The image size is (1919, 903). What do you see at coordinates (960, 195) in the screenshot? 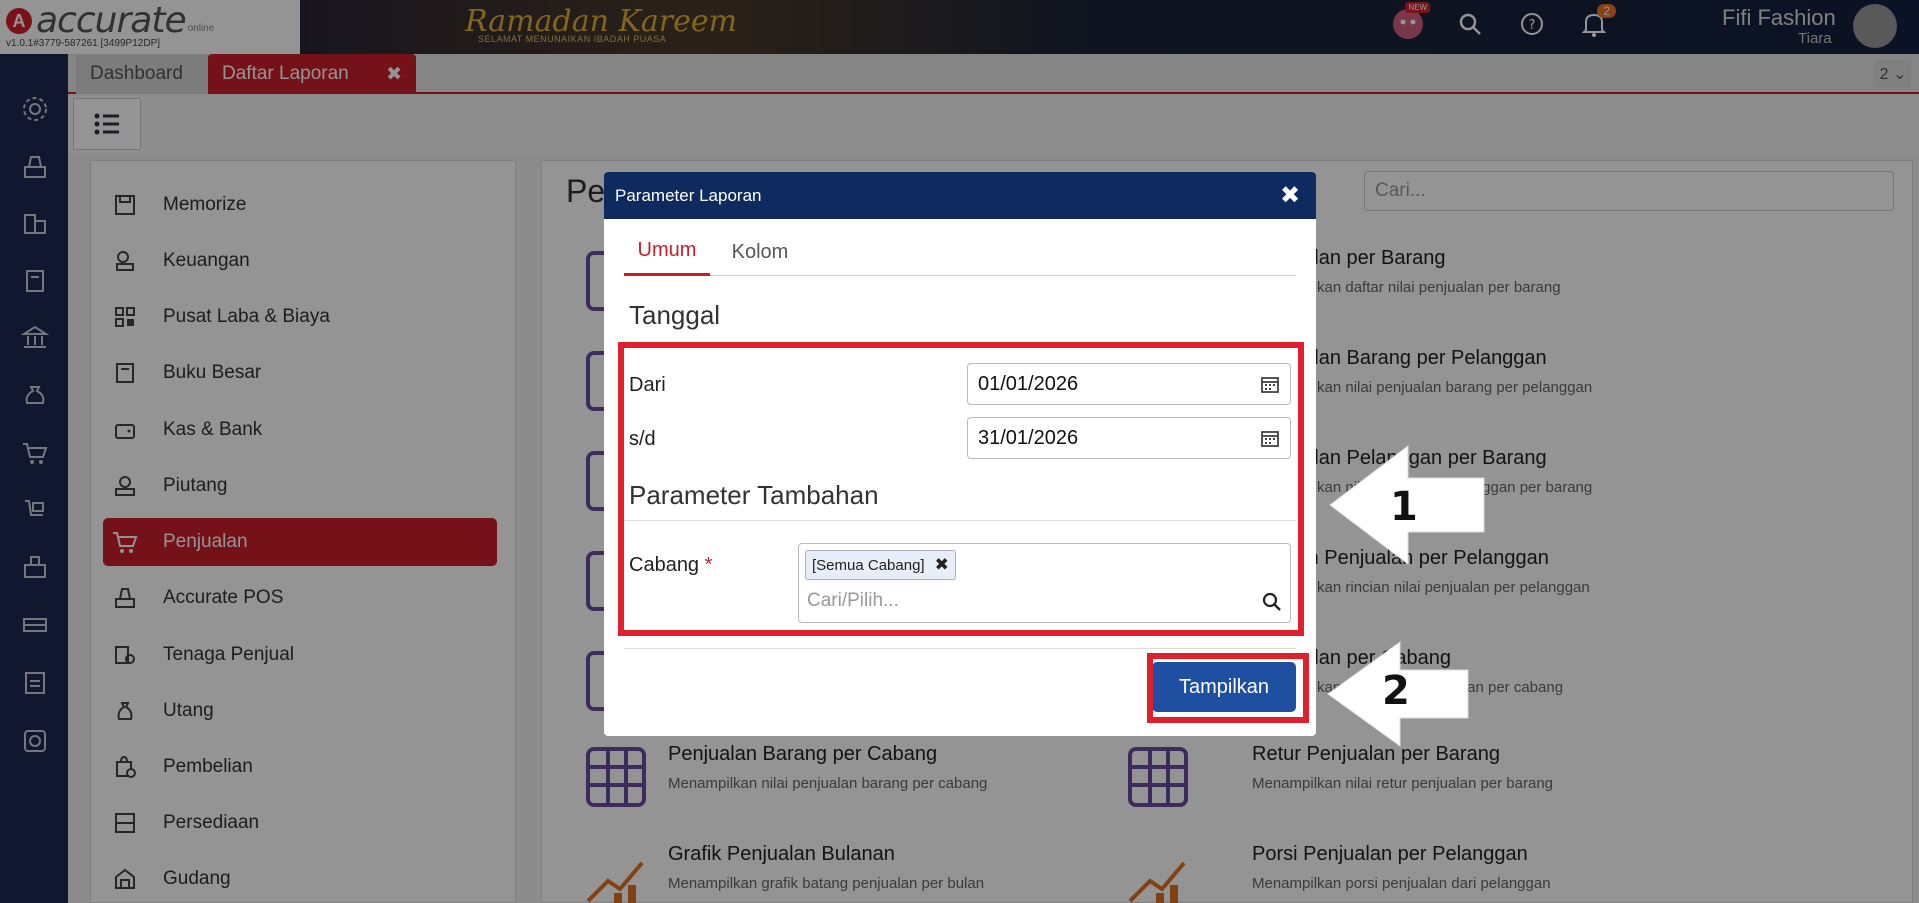
I see `dialog-header: Parameter Laporan ✖` at bounding box center [960, 195].